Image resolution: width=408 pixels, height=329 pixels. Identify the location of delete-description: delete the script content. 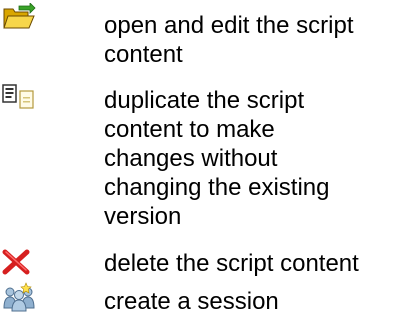
(231, 263).